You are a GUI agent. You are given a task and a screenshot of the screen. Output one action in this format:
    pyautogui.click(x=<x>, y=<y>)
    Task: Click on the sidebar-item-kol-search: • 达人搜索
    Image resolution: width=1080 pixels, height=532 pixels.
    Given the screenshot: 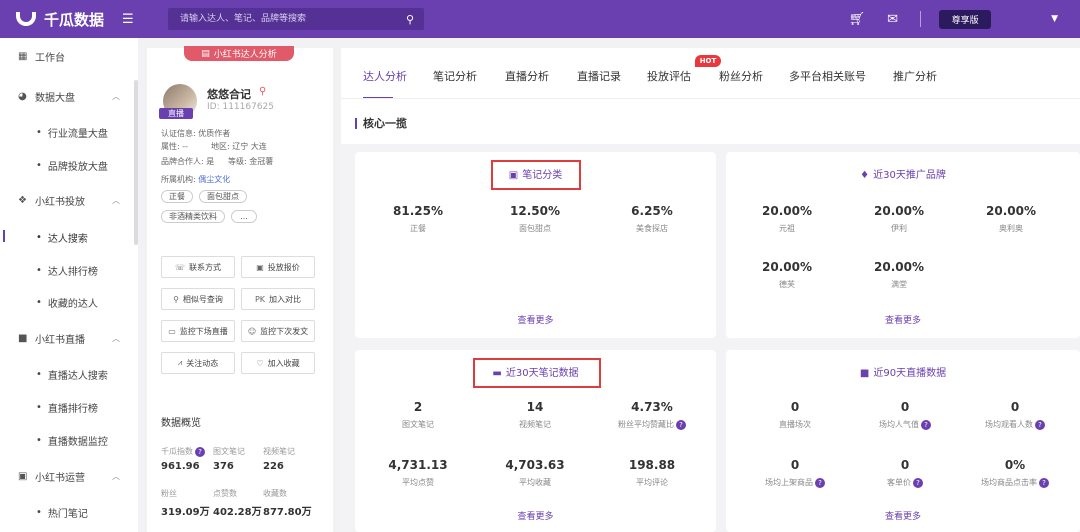 What is the action you would take?
    pyautogui.click(x=67, y=237)
    